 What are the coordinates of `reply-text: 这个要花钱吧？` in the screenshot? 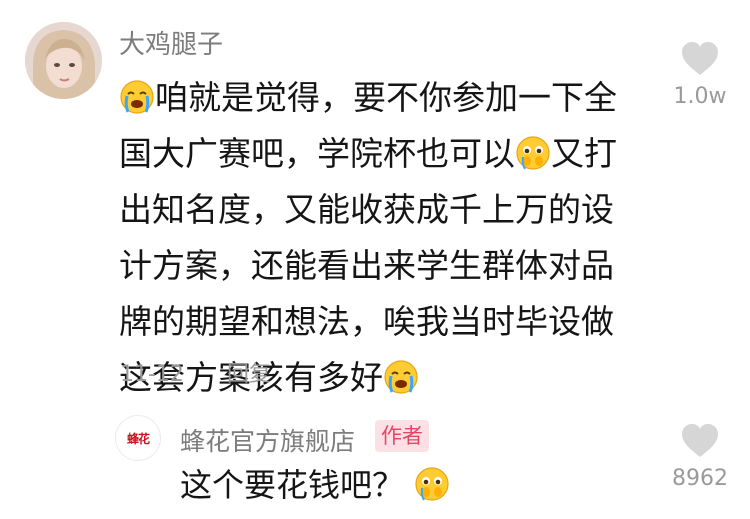 It's located at (315, 485).